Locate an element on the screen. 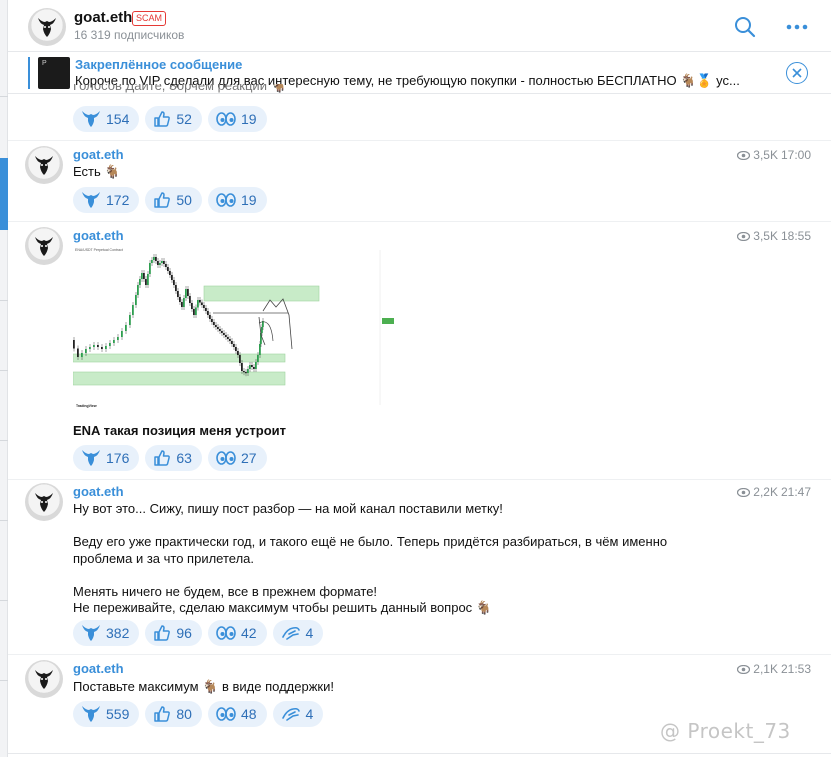  reaction-count: 154 is located at coordinates (118, 119).